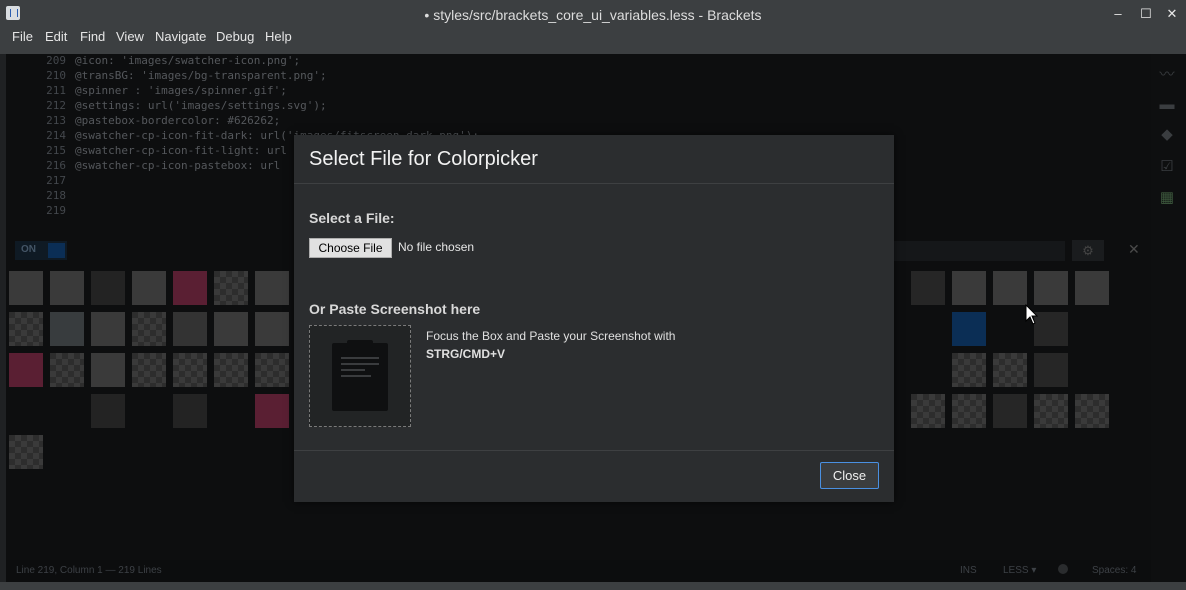  What do you see at coordinates (28, 249) in the screenshot?
I see `toggle-label: ON` at bounding box center [28, 249].